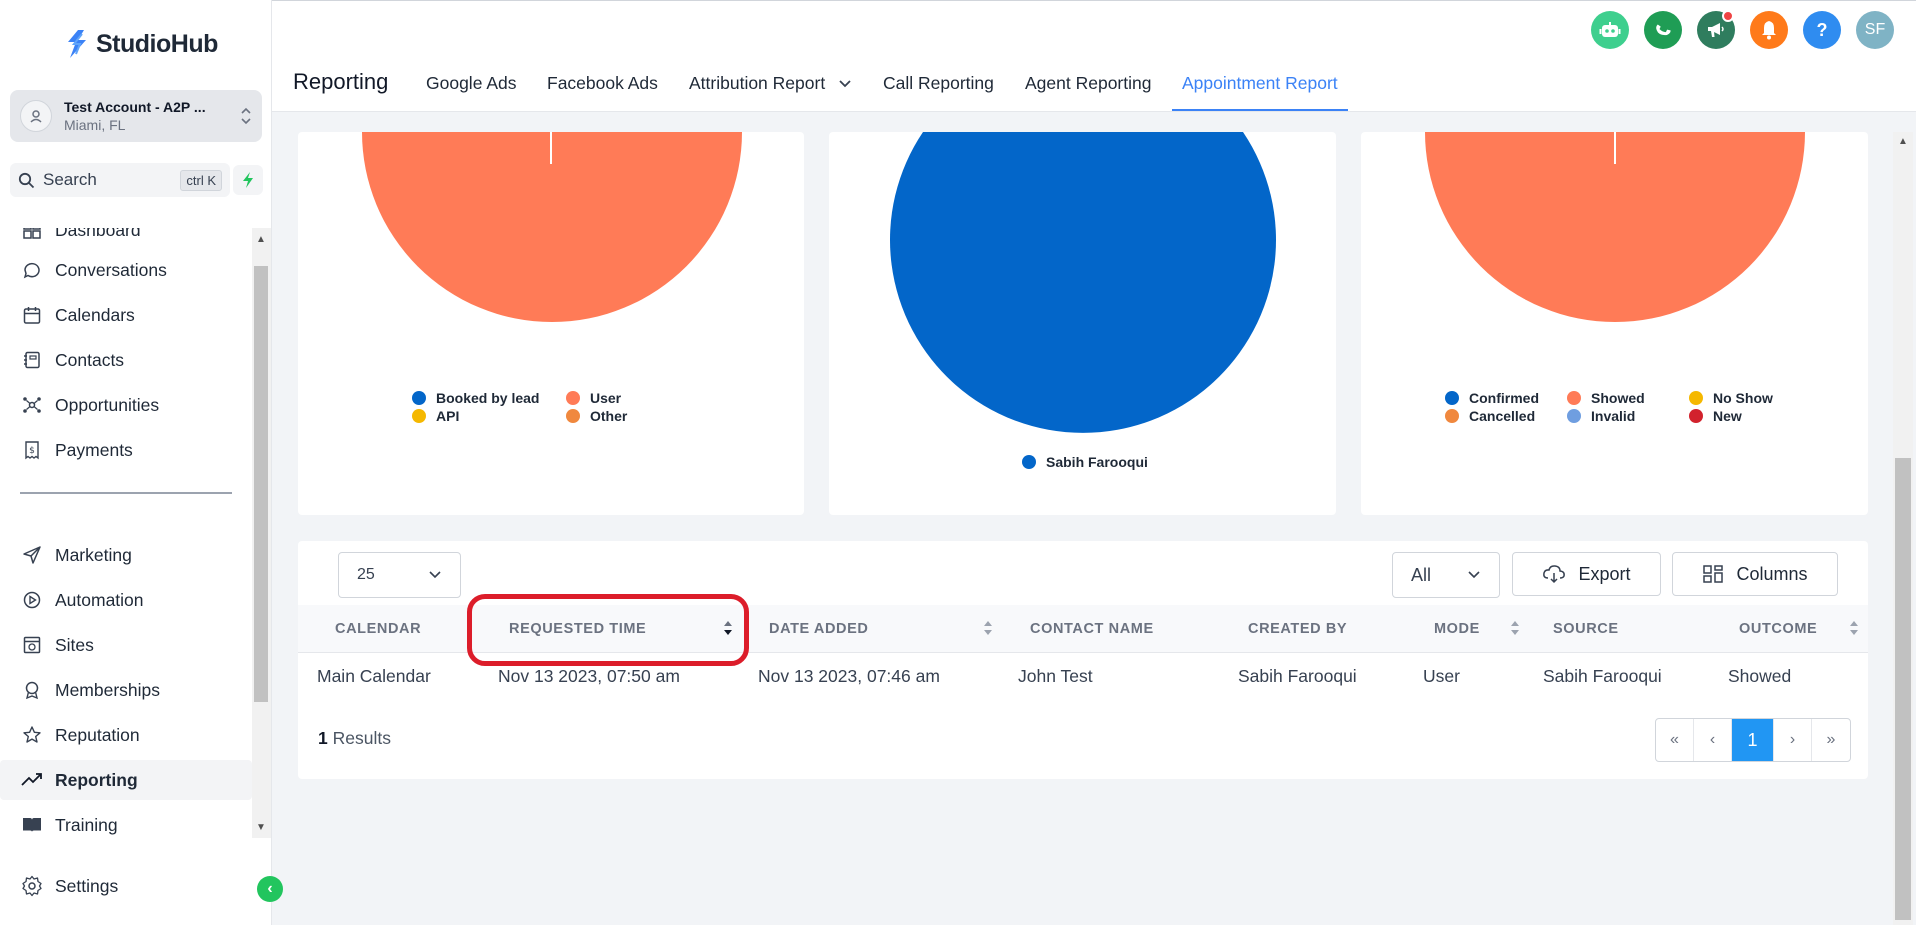 This screenshot has height=925, width=1916. What do you see at coordinates (1755, 574) in the screenshot?
I see `columns-button: Columns` at bounding box center [1755, 574].